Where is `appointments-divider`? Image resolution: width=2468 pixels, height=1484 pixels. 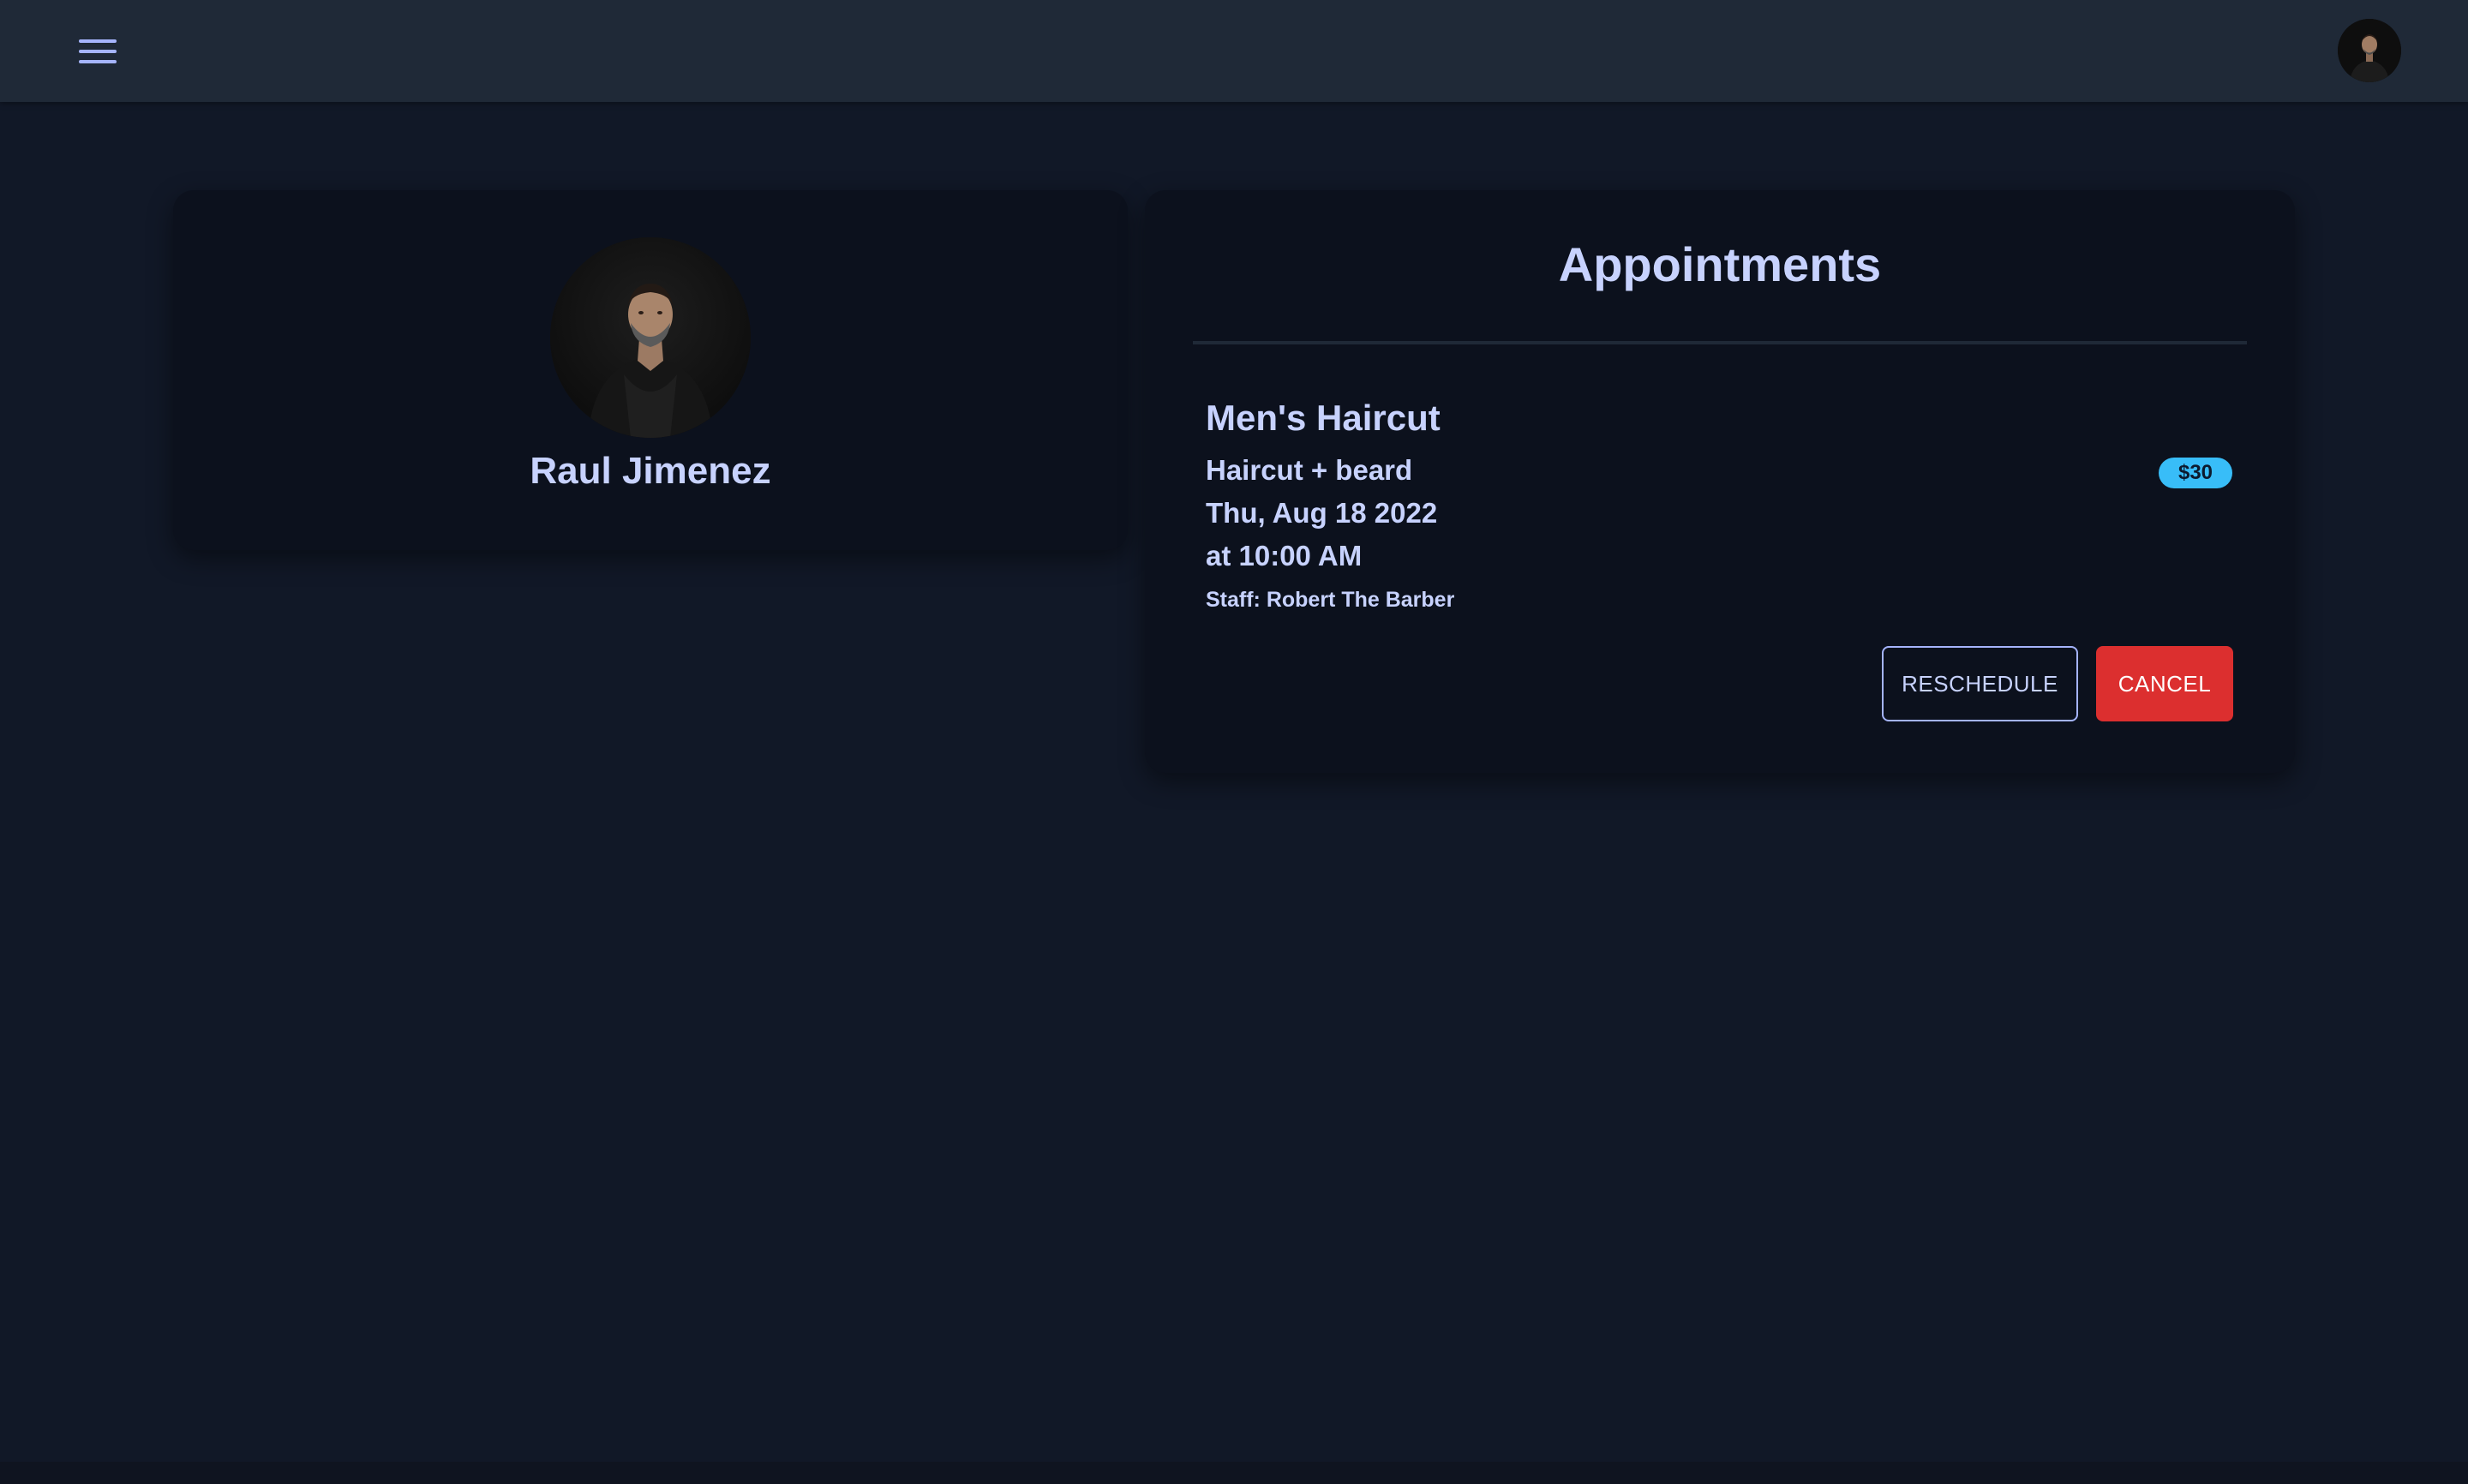
appointments-divider is located at coordinates (1720, 342).